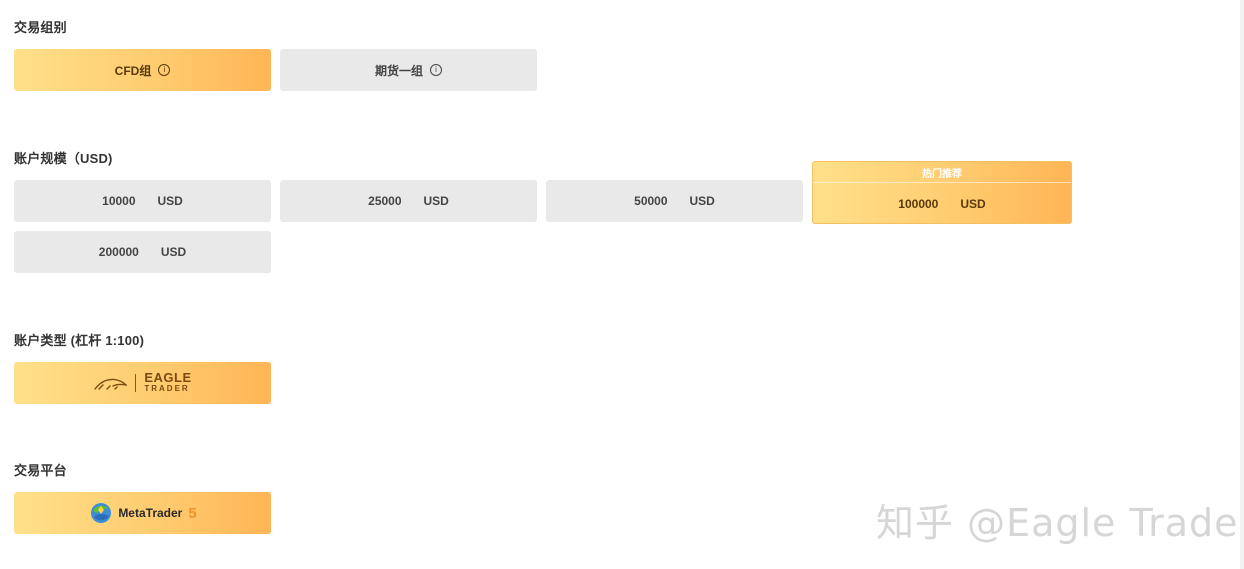  I want to click on eagle-icon, so click(111, 384).